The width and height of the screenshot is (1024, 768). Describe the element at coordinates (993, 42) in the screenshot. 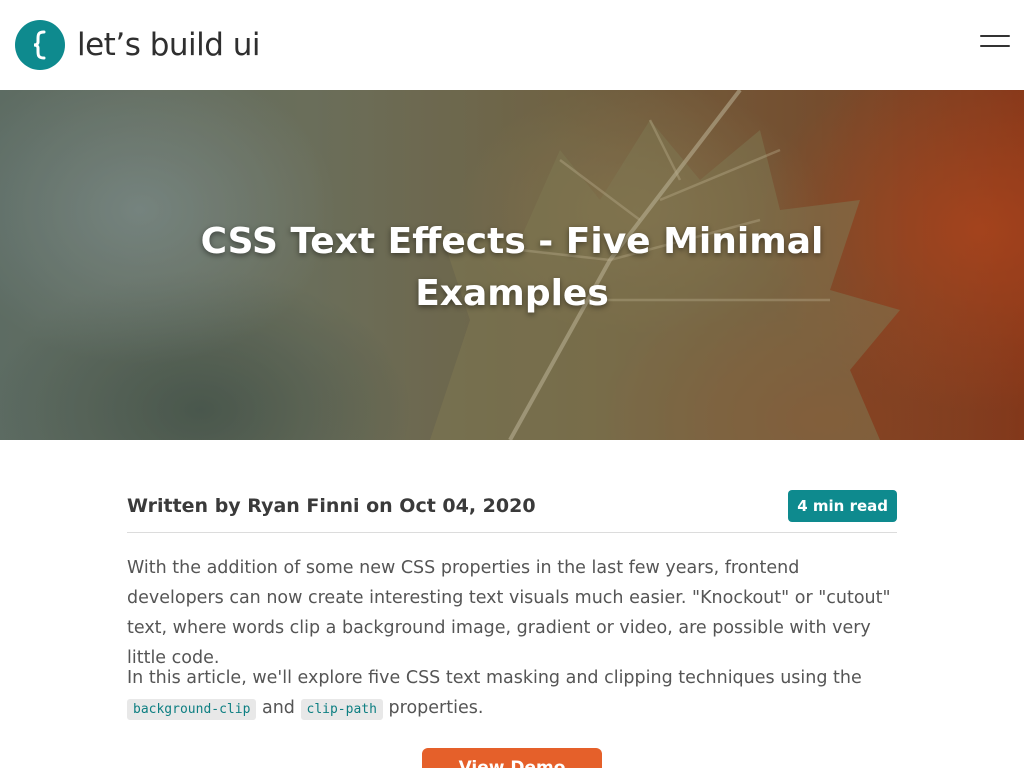

I see `hamburger-menu-icon` at that location.